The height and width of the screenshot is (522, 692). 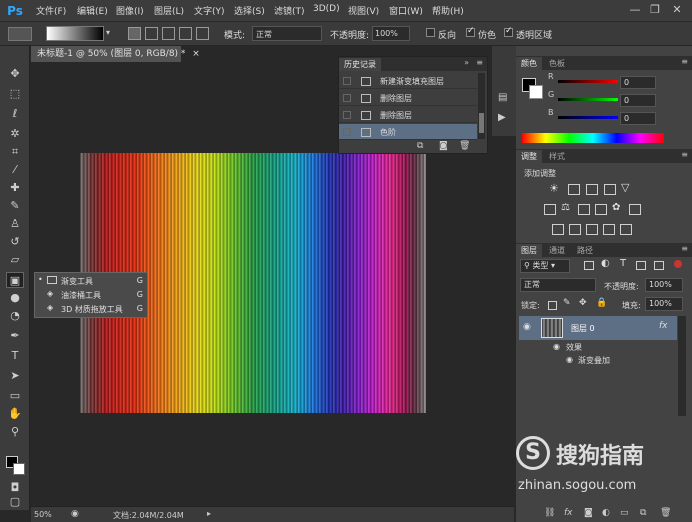 What do you see at coordinates (169, 10) in the screenshot?
I see `menu-layer: 图层(L)` at bounding box center [169, 10].